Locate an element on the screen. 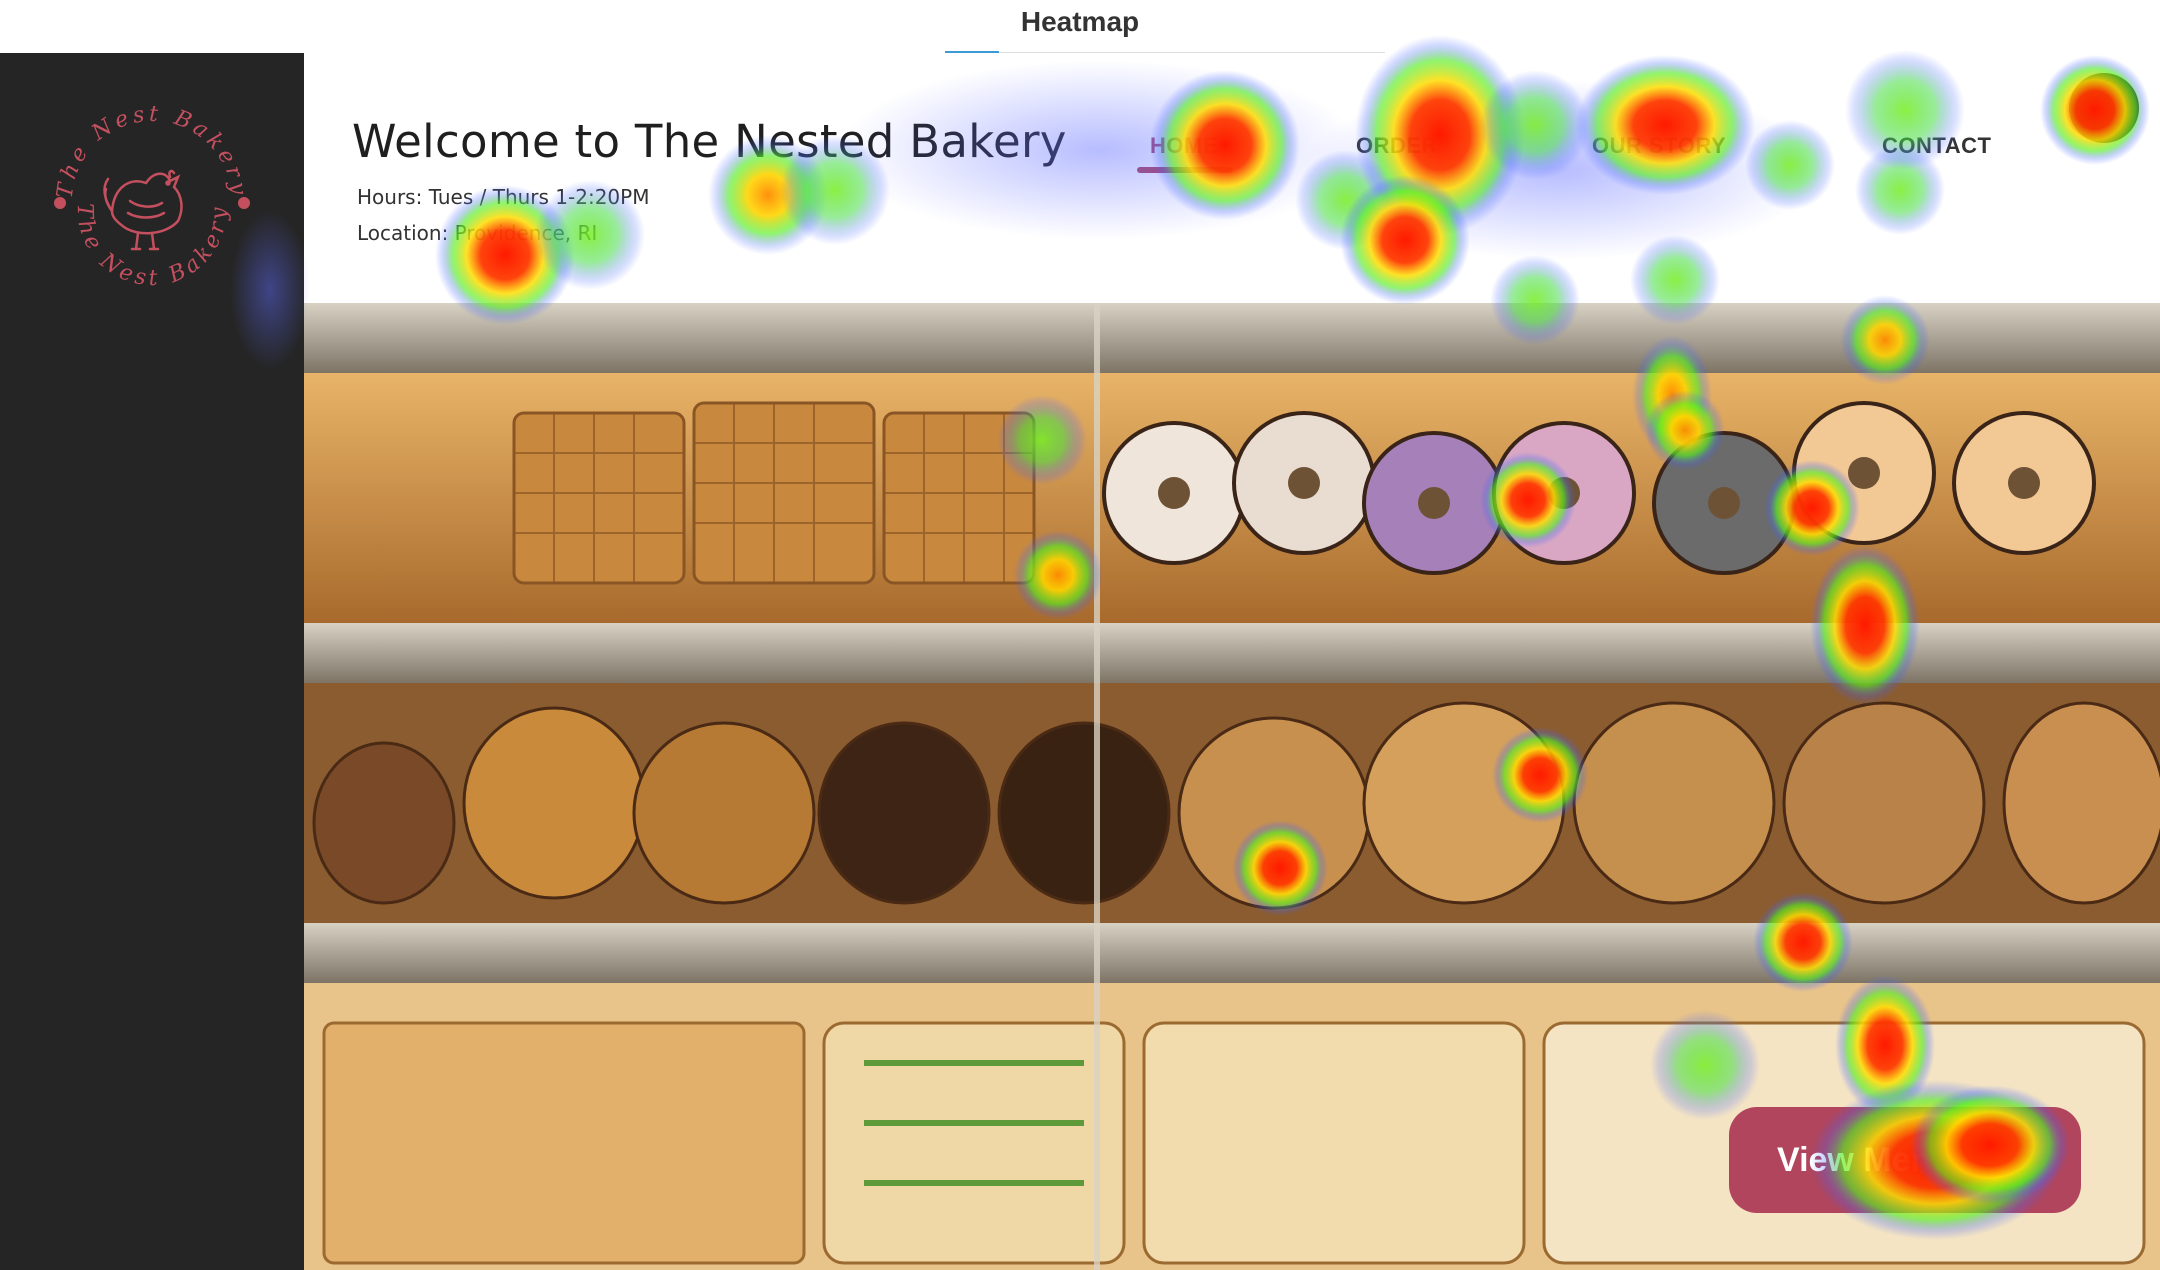 The width and height of the screenshot is (2160, 1270). view-menu-button: View Menu is located at coordinates (1905, 1160).